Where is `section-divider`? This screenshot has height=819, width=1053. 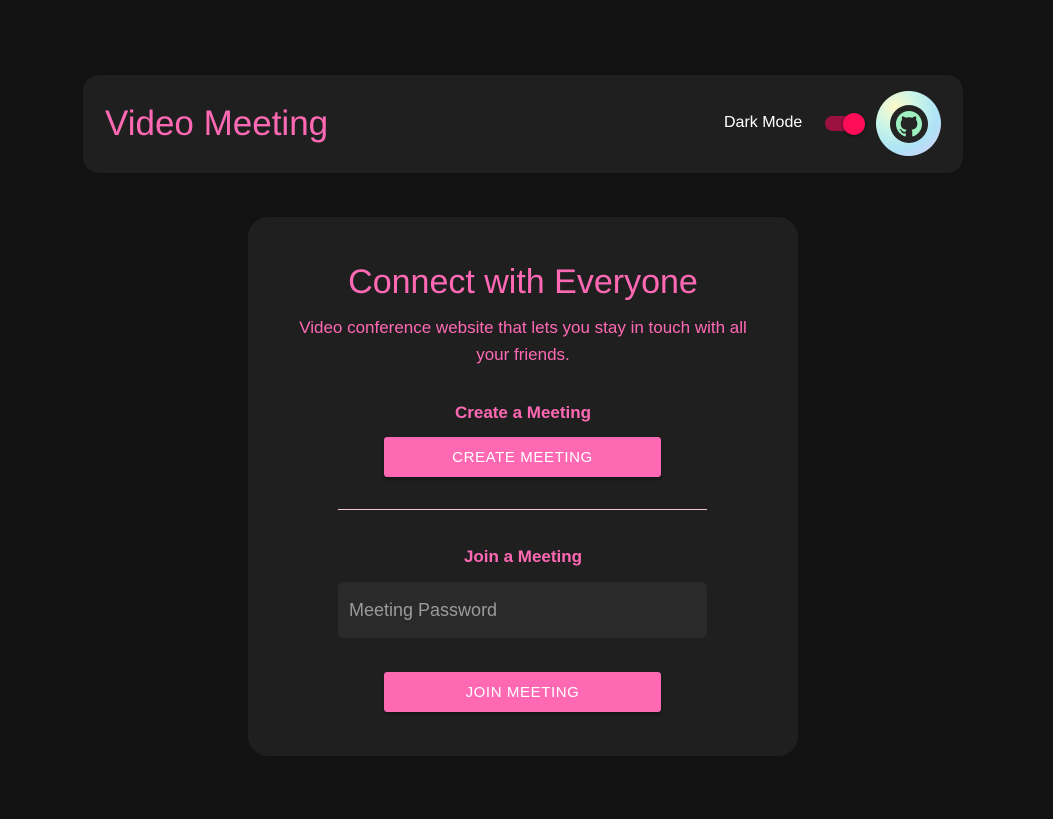 section-divider is located at coordinates (522, 509).